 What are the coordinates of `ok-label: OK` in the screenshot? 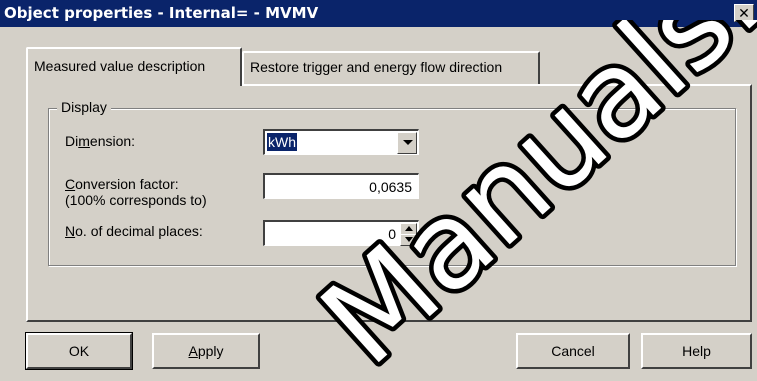 It's located at (79, 351).